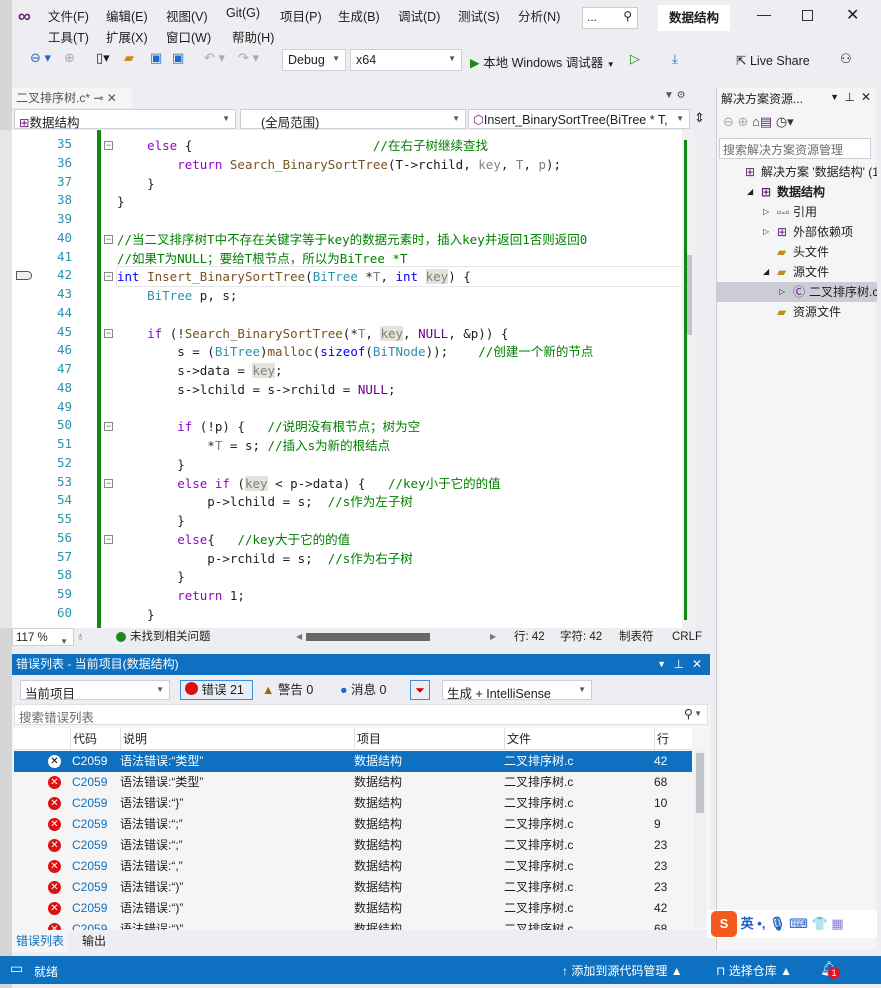  I want to click on start-debug-button: ▶ 本地 Windows 调试器 ▼, so click(542, 61).